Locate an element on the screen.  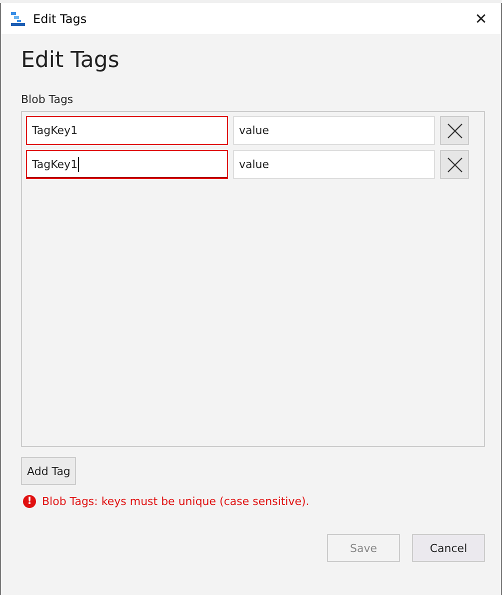
dialog-heading: Edit Tags is located at coordinates (70, 60).